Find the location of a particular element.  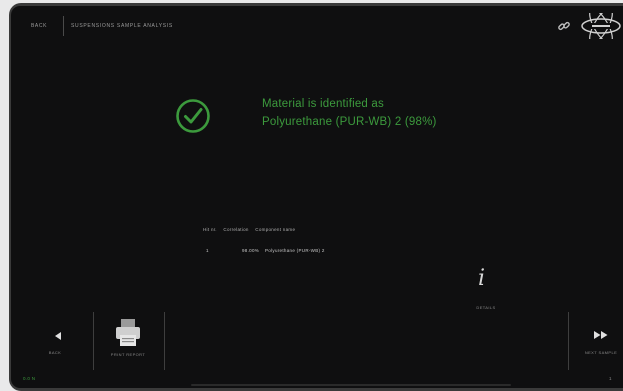

result-line-2: Polyurethane (PUR-WB) 2 (98%) is located at coordinates (349, 122).